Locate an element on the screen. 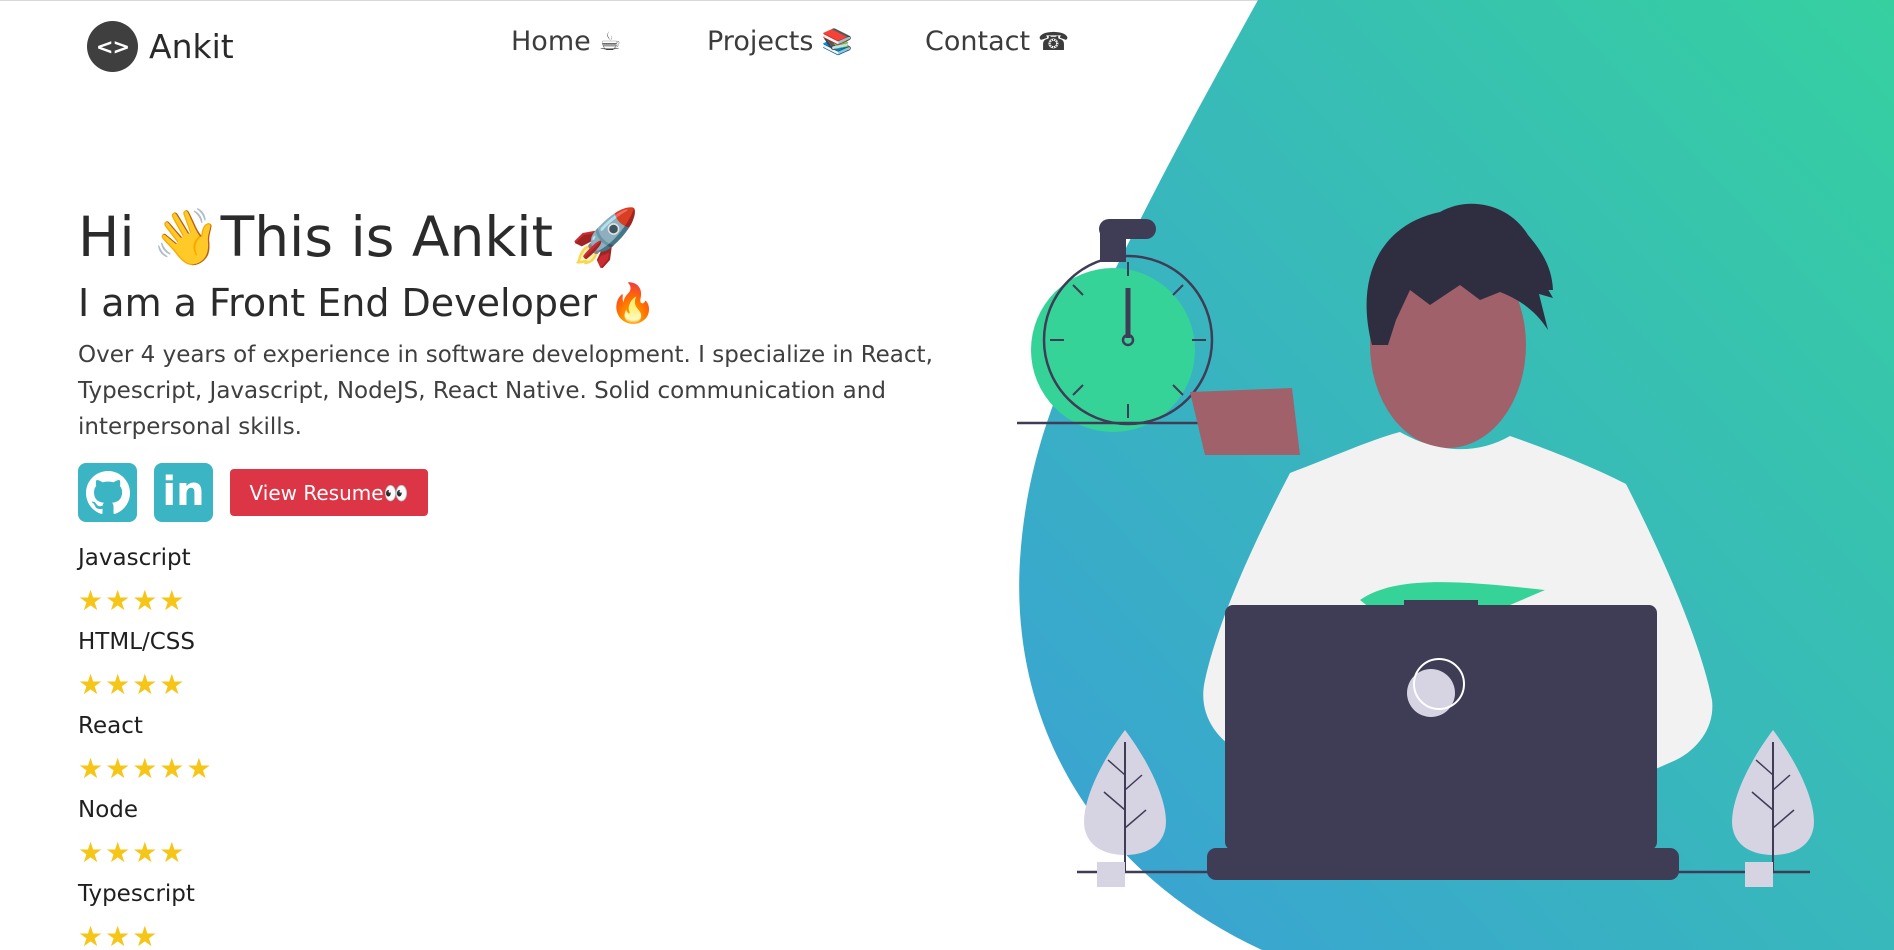  skill-rating: ★★★★★ is located at coordinates (146, 768).